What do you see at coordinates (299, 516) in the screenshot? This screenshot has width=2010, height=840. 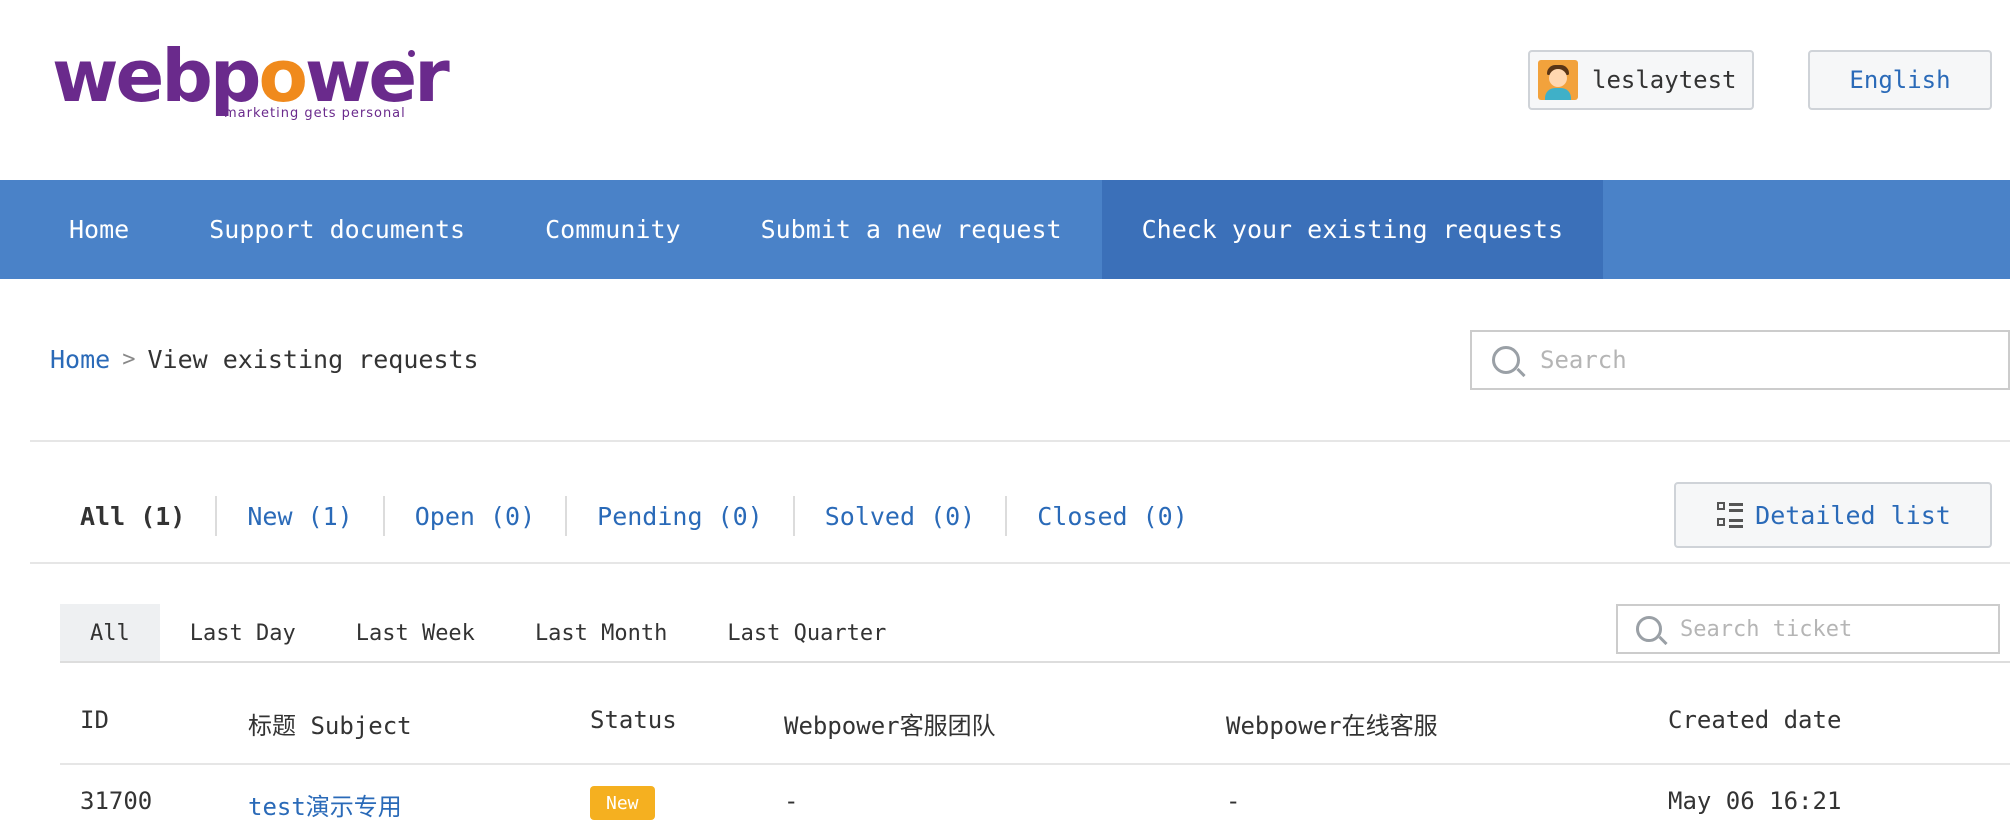 I see `status-filter-new: New (1)` at bounding box center [299, 516].